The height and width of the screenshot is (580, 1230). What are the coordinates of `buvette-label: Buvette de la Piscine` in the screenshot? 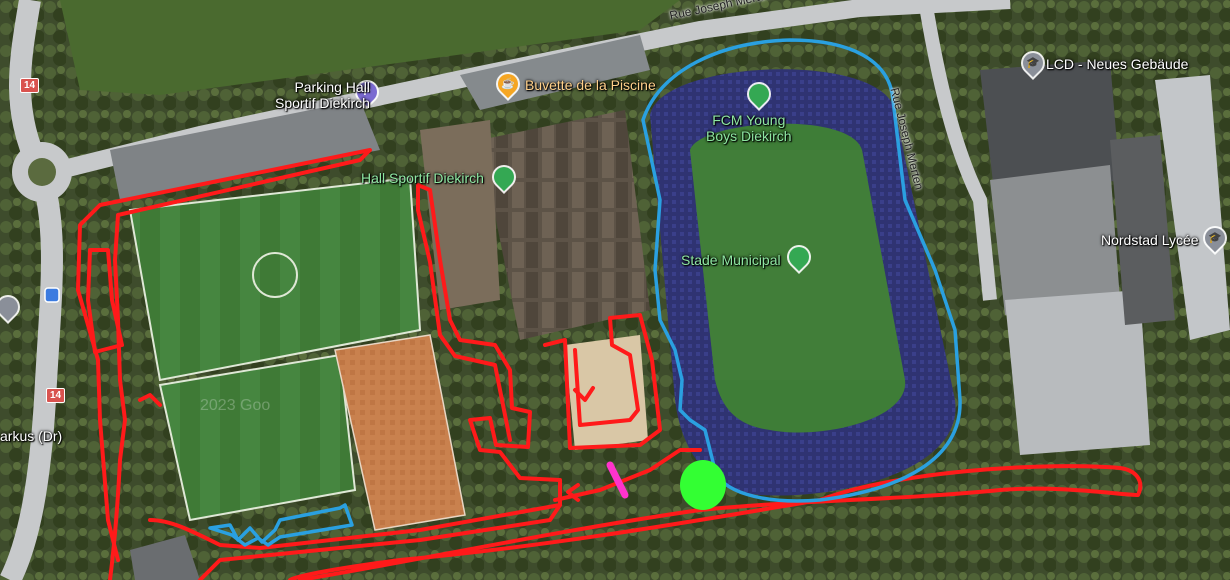 It's located at (590, 85).